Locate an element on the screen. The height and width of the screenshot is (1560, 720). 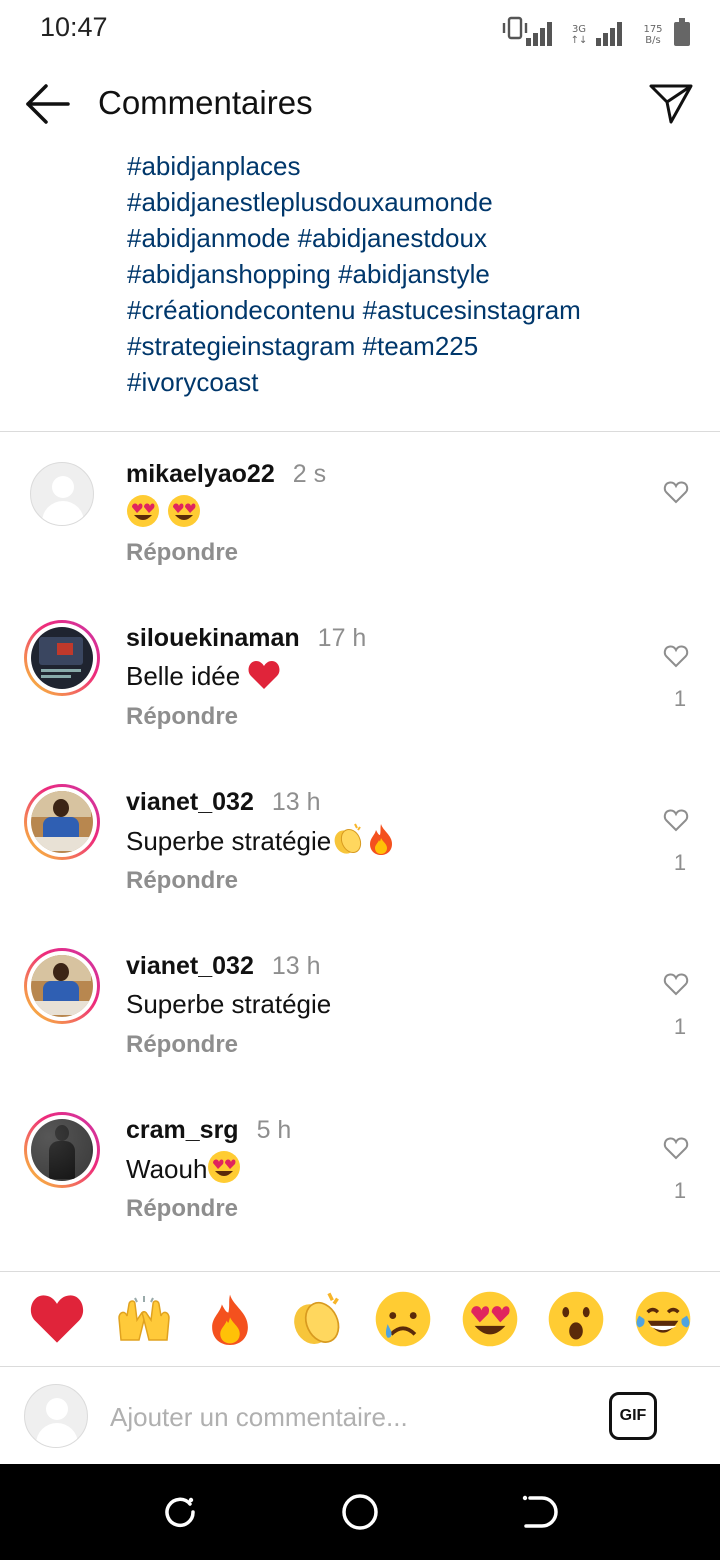
header: Commentaires is located at coordinates (360, 104).